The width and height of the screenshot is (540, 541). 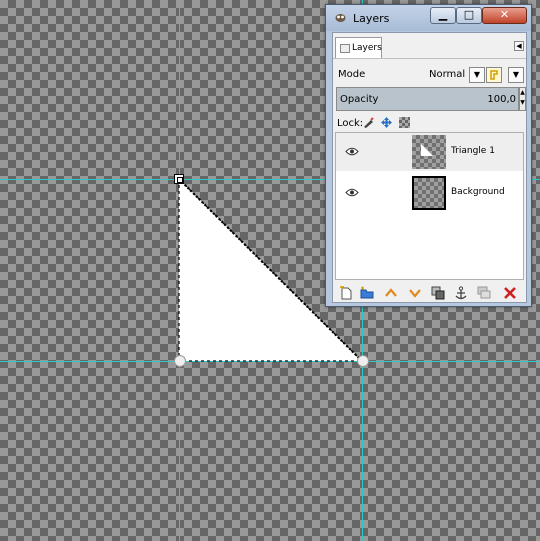 What do you see at coordinates (391, 293) in the screenshot?
I see `raise-layer-icon` at bounding box center [391, 293].